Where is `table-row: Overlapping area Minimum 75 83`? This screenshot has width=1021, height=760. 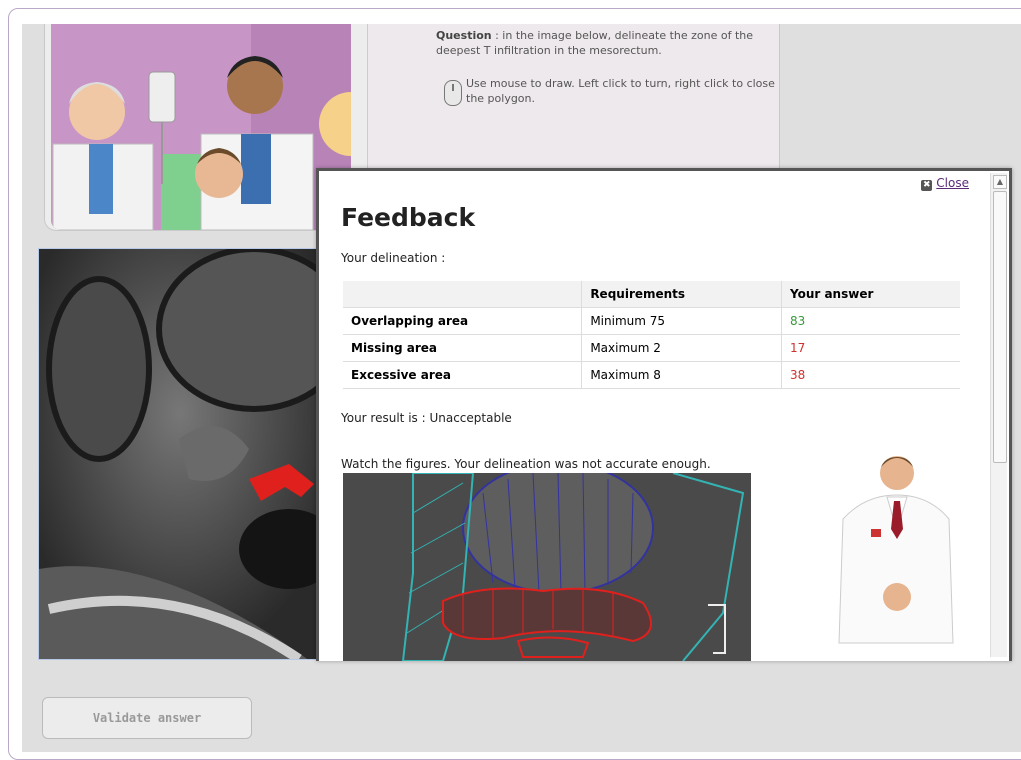 table-row: Overlapping area Minimum 75 83 is located at coordinates (651, 321).